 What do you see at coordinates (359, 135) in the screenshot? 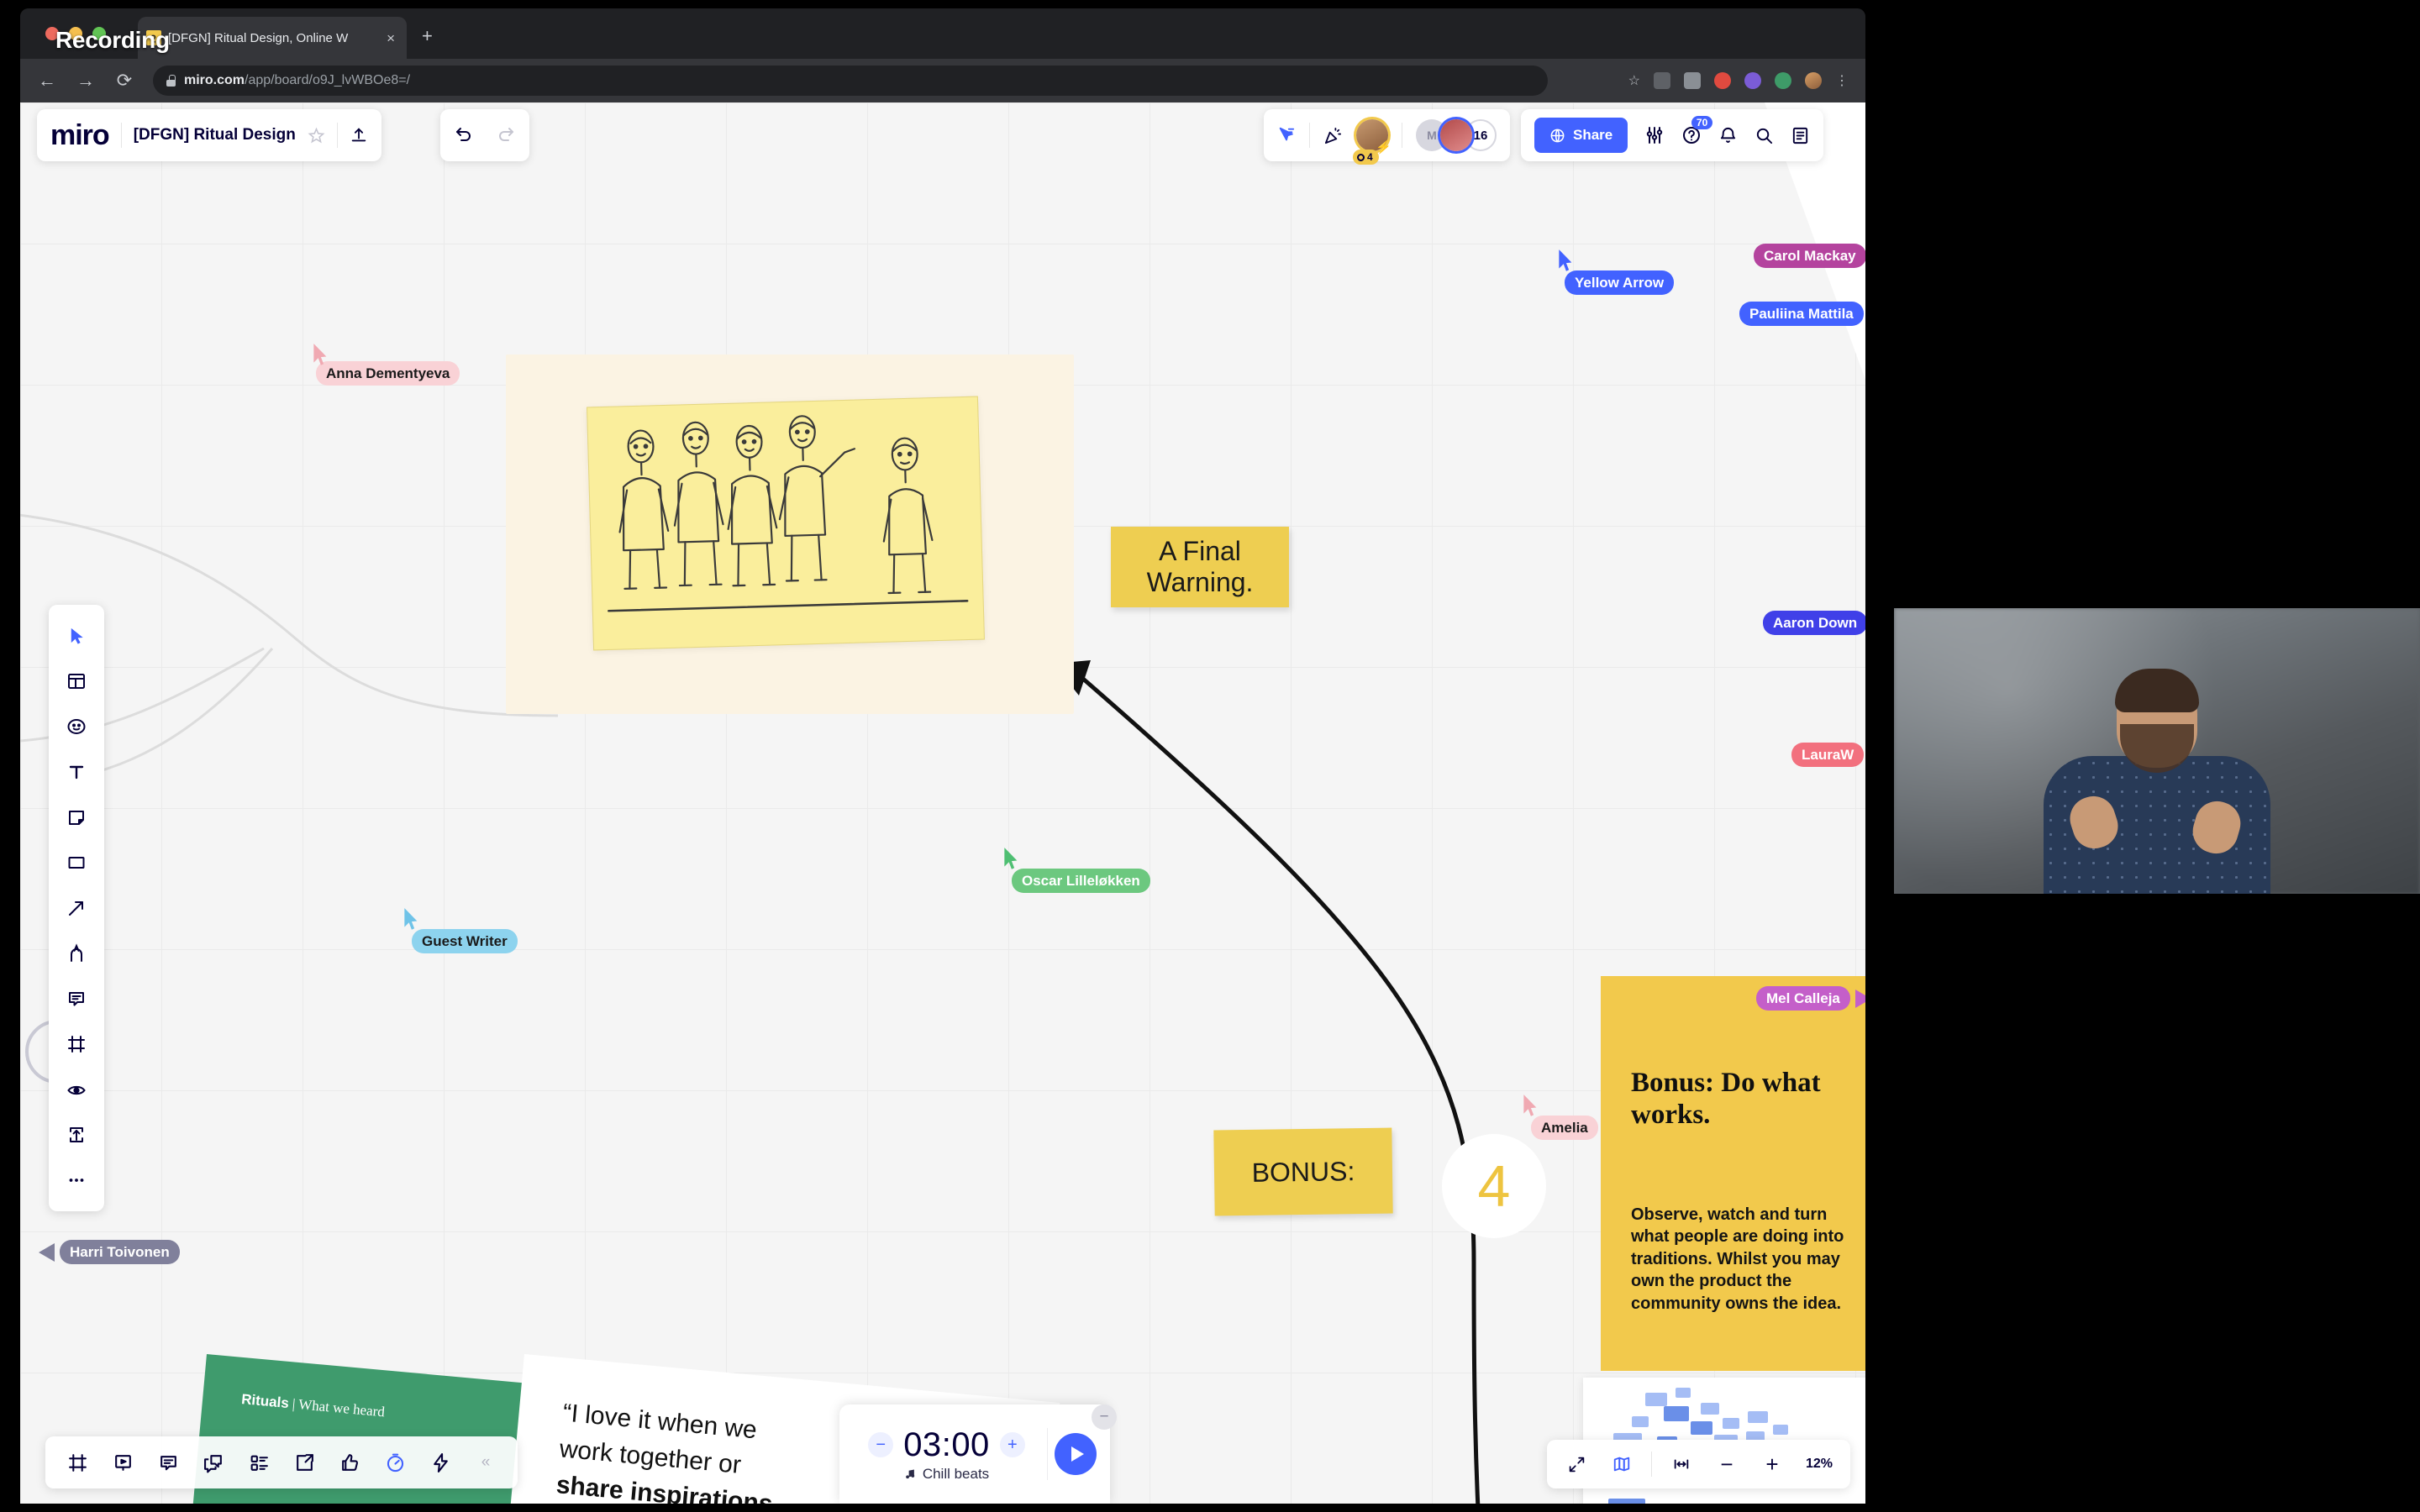
I see `upload-icon` at bounding box center [359, 135].